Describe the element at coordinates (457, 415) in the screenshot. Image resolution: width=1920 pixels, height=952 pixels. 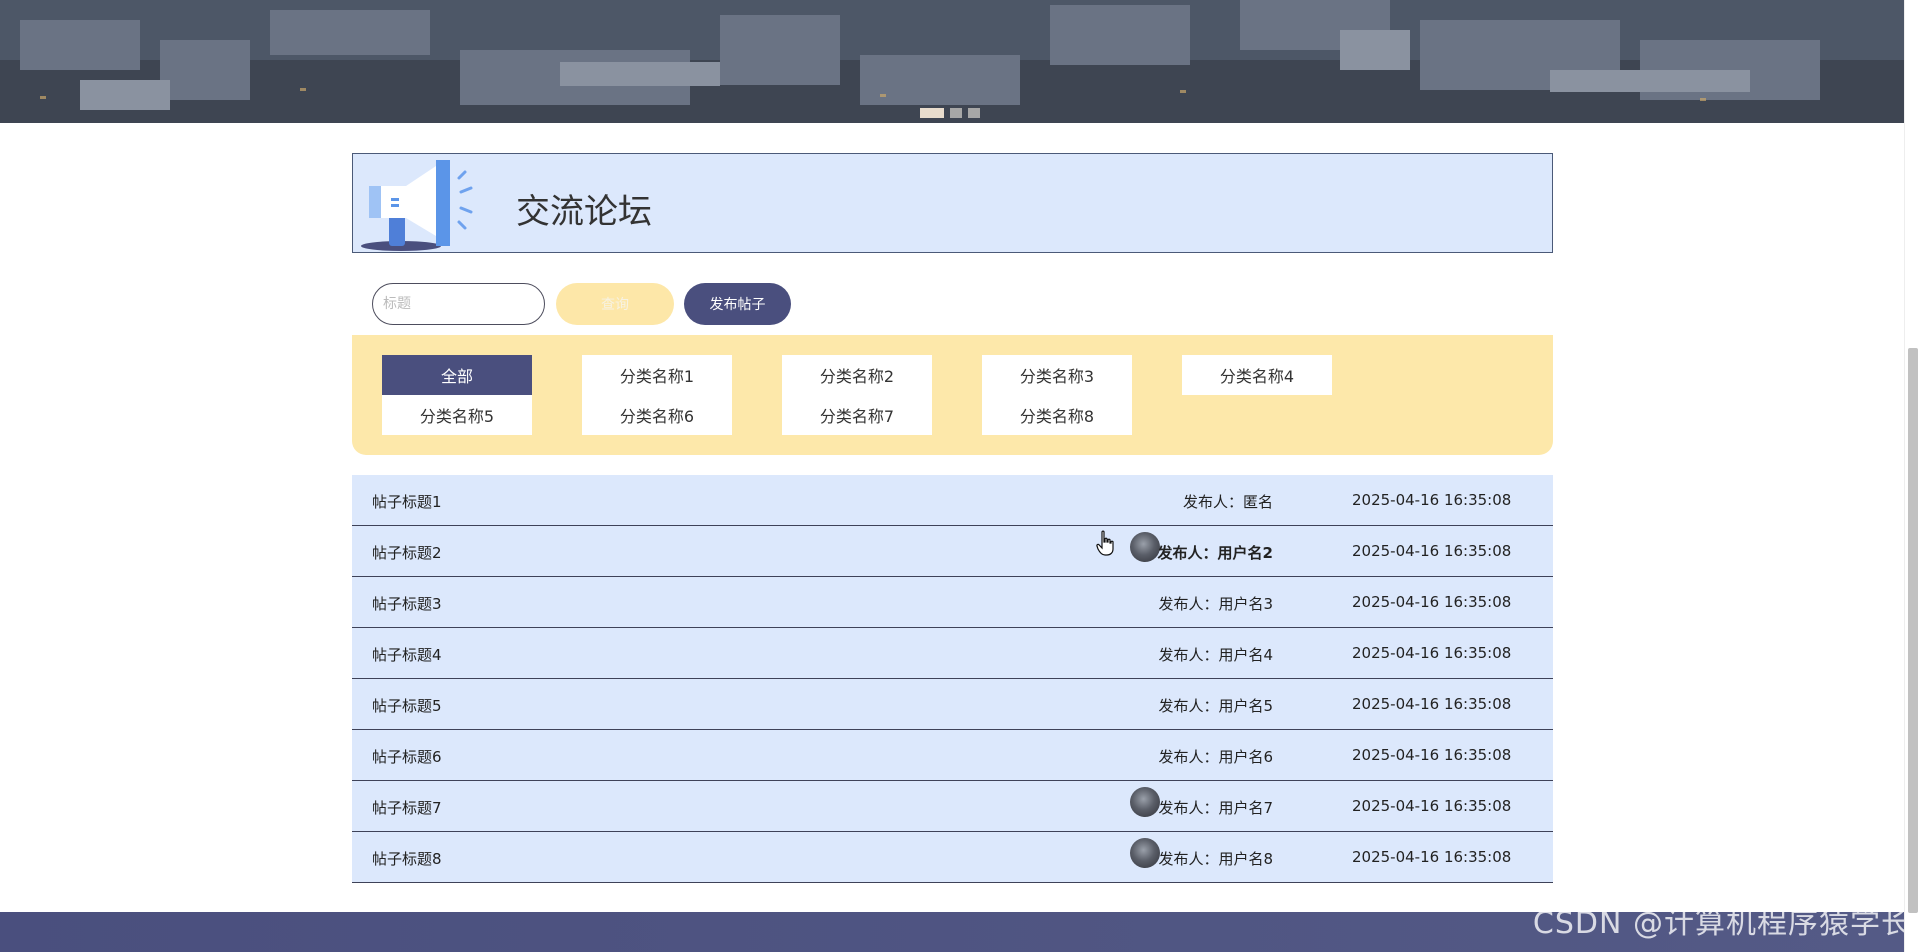
I see `category-item: 分类名称5` at that location.